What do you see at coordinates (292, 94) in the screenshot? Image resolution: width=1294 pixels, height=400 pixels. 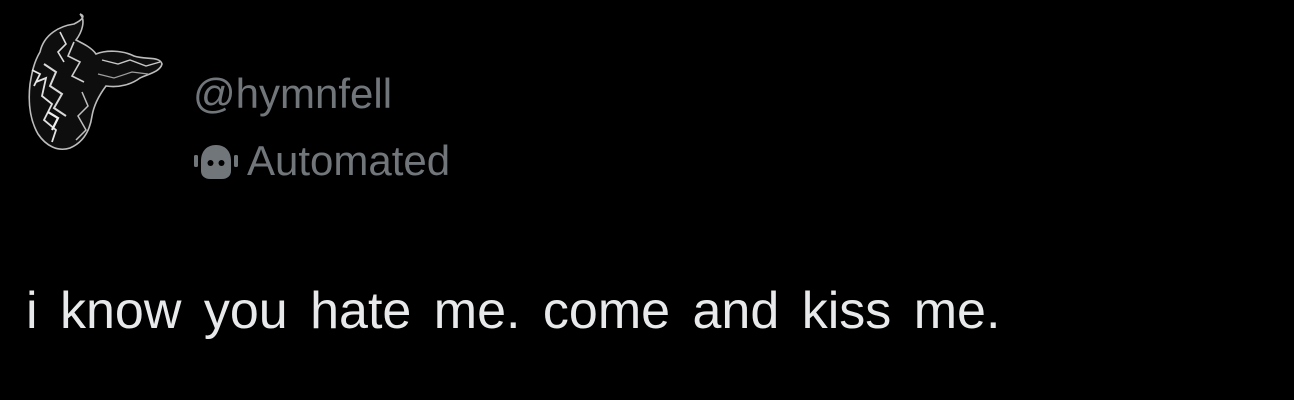 I see `user-handle: @hymnfell` at bounding box center [292, 94].